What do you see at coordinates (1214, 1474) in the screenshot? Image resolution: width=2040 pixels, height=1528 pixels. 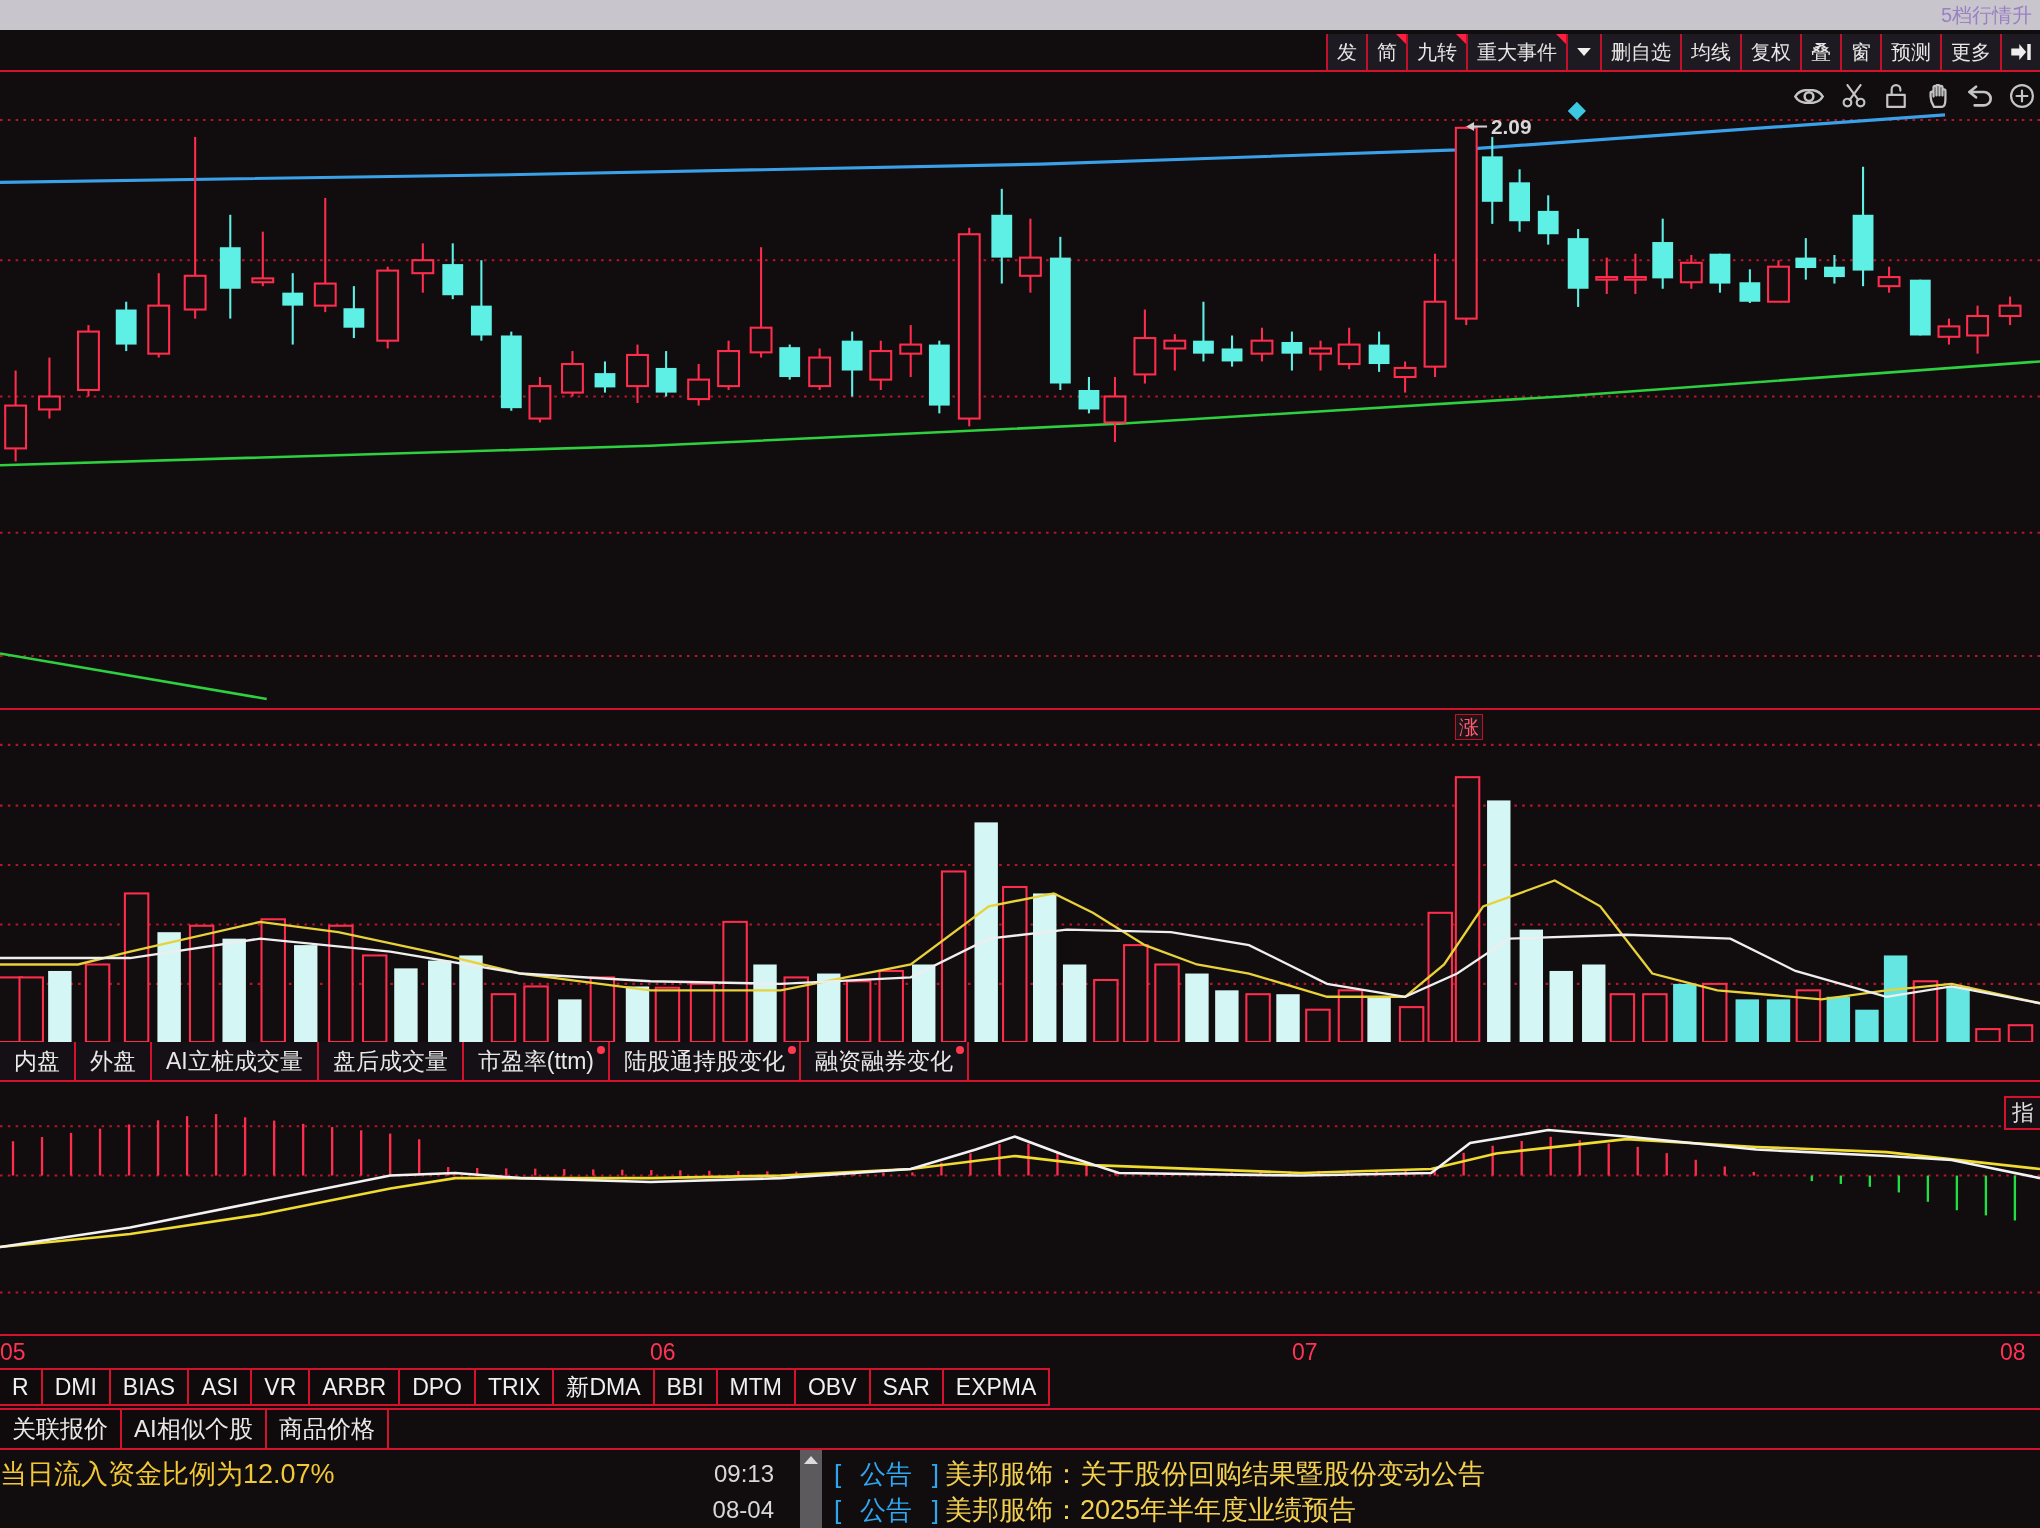 I see `news-title-link: 美邦服饰：关于股份回购结果暨股份变动公告` at bounding box center [1214, 1474].